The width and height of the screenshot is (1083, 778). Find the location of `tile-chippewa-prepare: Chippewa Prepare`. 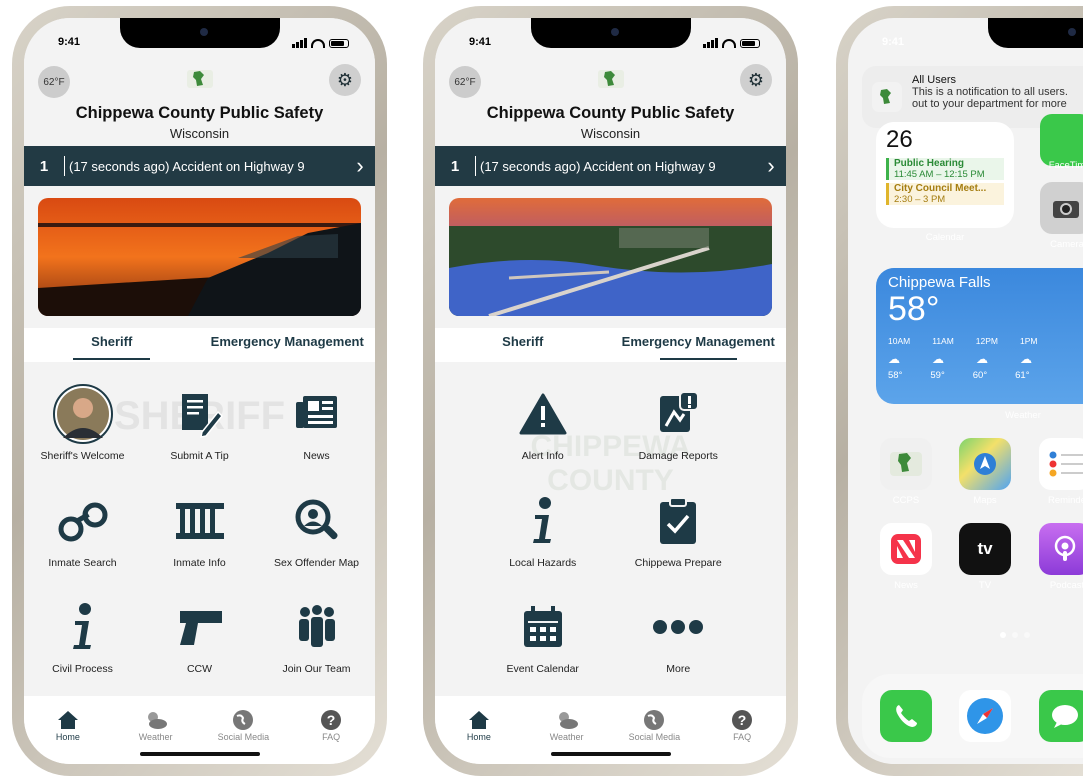

tile-chippewa-prepare: Chippewa Prepare is located at coordinates (679, 534).